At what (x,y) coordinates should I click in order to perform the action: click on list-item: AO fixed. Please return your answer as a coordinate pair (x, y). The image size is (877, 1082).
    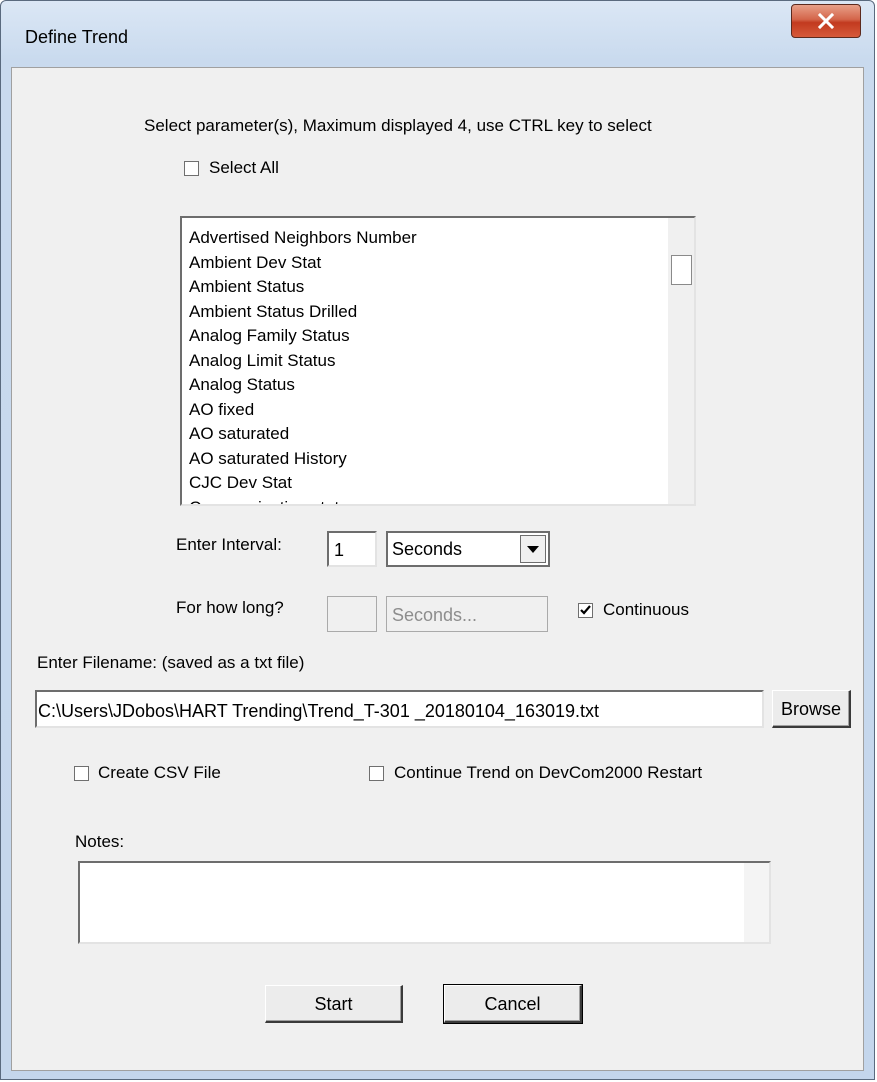
    Looking at the image, I should click on (303, 410).